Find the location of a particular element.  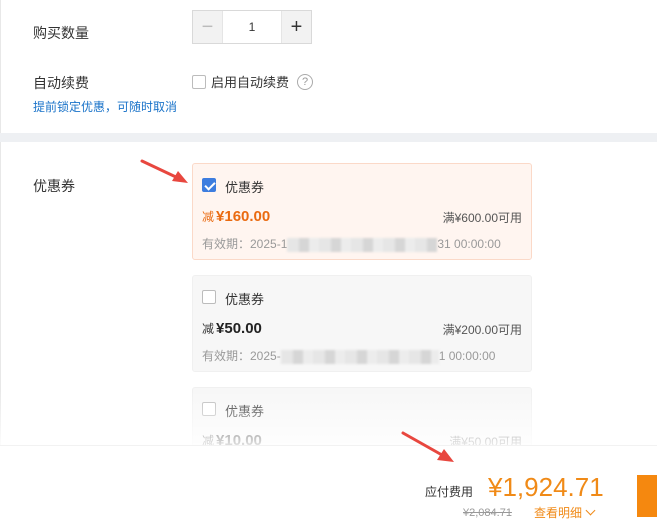

coupon-condition: 满¥200.00可用 is located at coordinates (482, 330).